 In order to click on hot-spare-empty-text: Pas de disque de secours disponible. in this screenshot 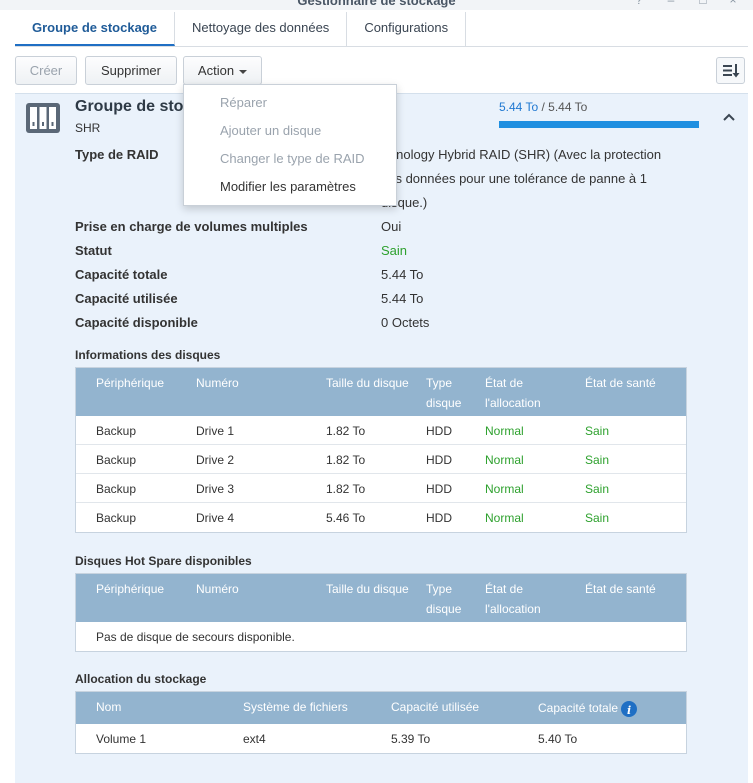, I will do `click(195, 637)`.